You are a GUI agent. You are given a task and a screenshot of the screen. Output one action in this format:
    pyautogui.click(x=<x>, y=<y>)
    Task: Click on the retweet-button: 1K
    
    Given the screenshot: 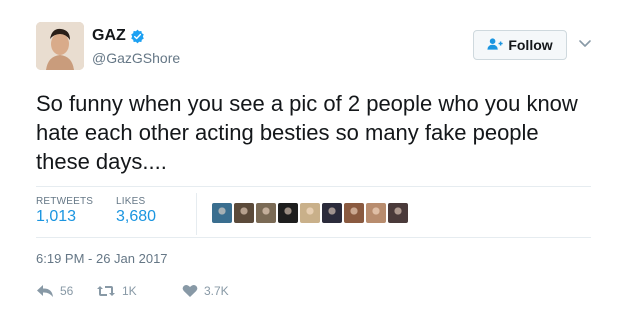 What is the action you would take?
    pyautogui.click(x=139, y=291)
    